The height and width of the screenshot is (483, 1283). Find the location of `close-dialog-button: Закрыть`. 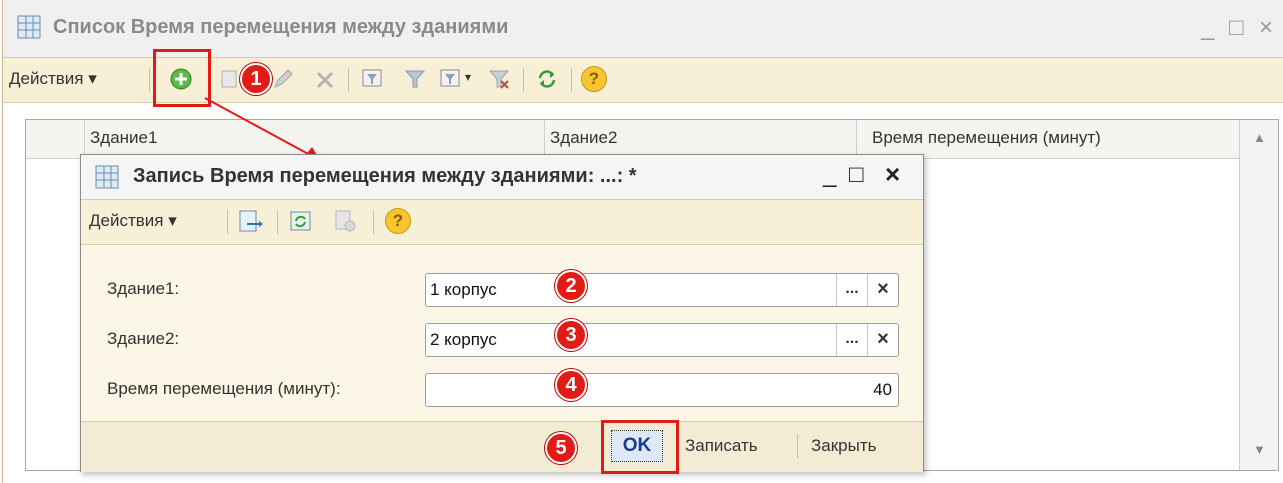

close-dialog-button: Закрыть is located at coordinates (843, 446).